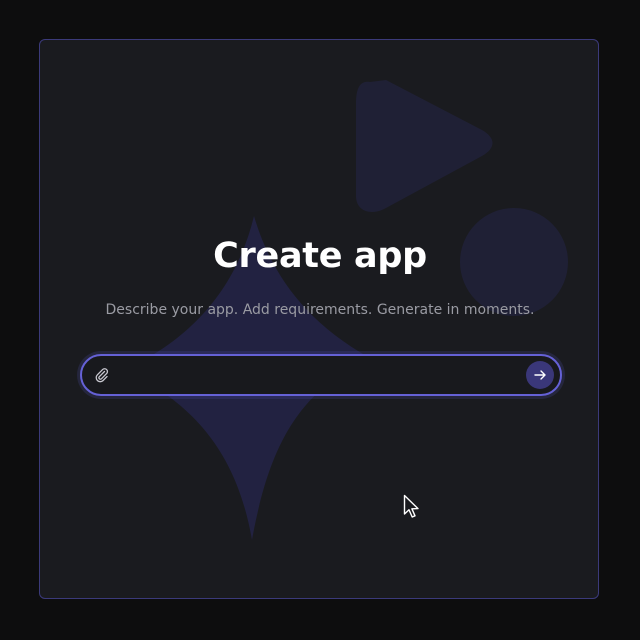 The height and width of the screenshot is (640, 640). What do you see at coordinates (317, 376) in the screenshot?
I see `app-description-input` at bounding box center [317, 376].